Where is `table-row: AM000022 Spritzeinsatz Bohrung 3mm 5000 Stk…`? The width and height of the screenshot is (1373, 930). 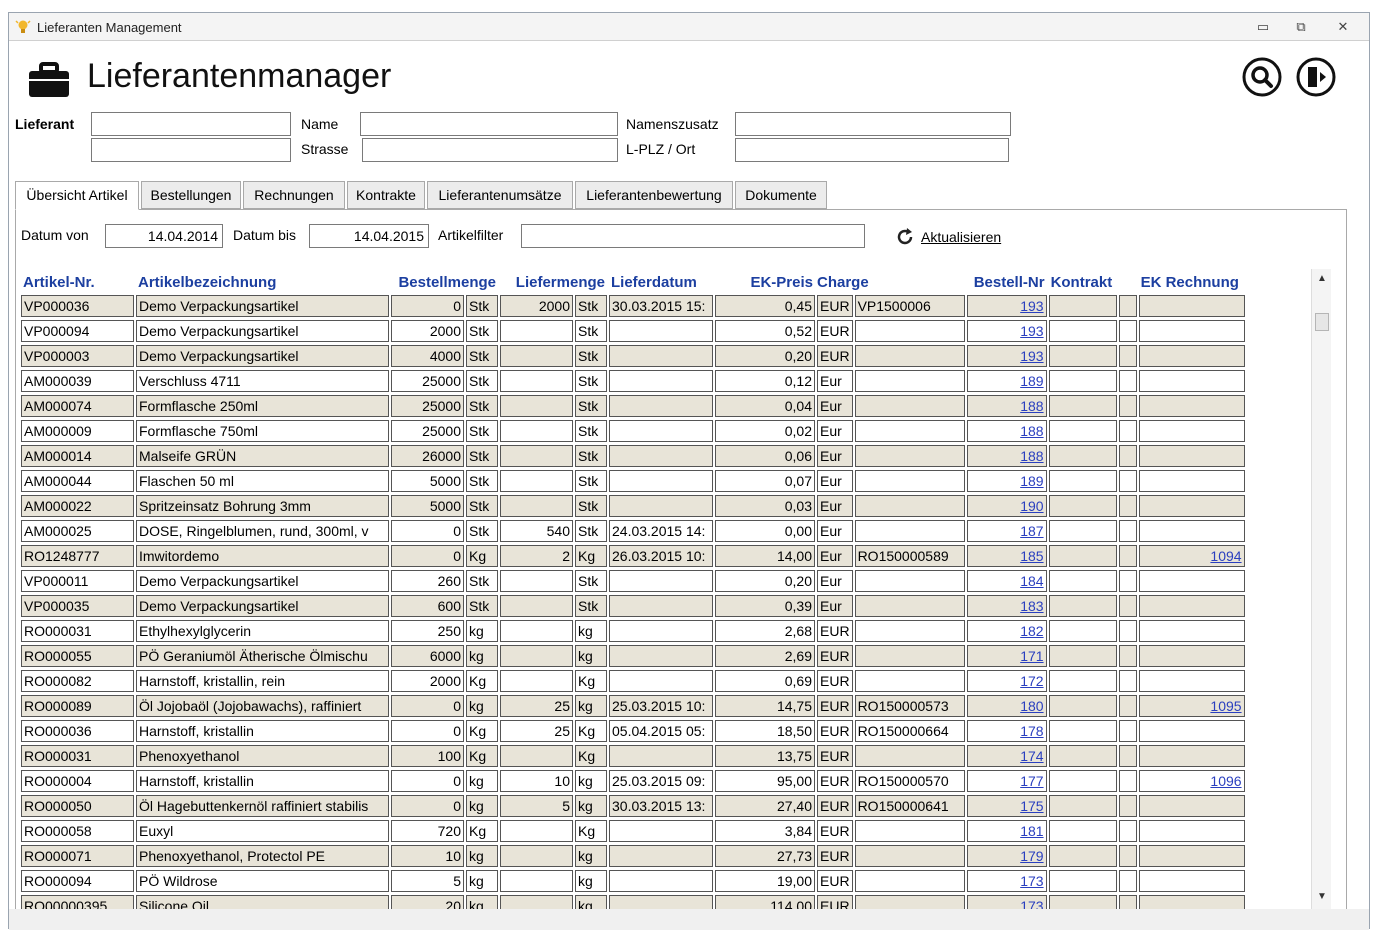 table-row: AM000022 Spritzeinsatz Bohrung 3mm 5000 Stk… is located at coordinates (633, 506).